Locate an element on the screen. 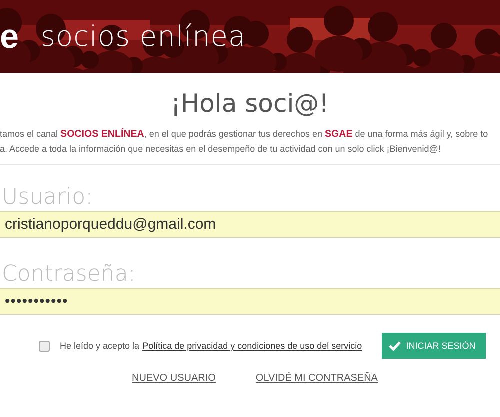 This screenshot has height=417, width=500. site-name: socios enlínea is located at coordinates (143, 36).